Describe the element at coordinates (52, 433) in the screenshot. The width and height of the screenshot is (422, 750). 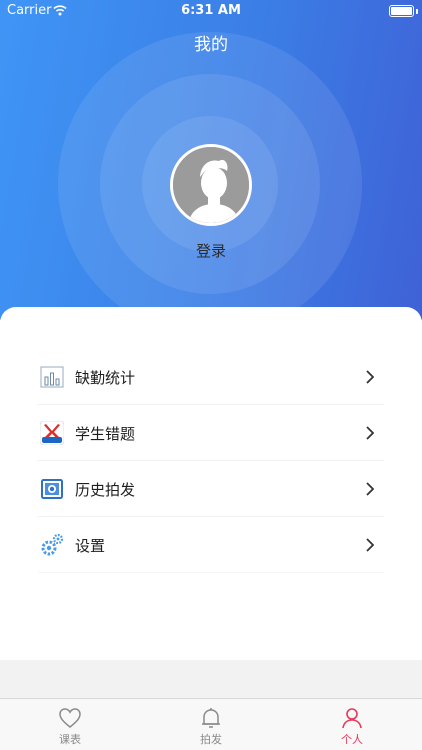
I see `wrong-questions-logo-icon` at that location.